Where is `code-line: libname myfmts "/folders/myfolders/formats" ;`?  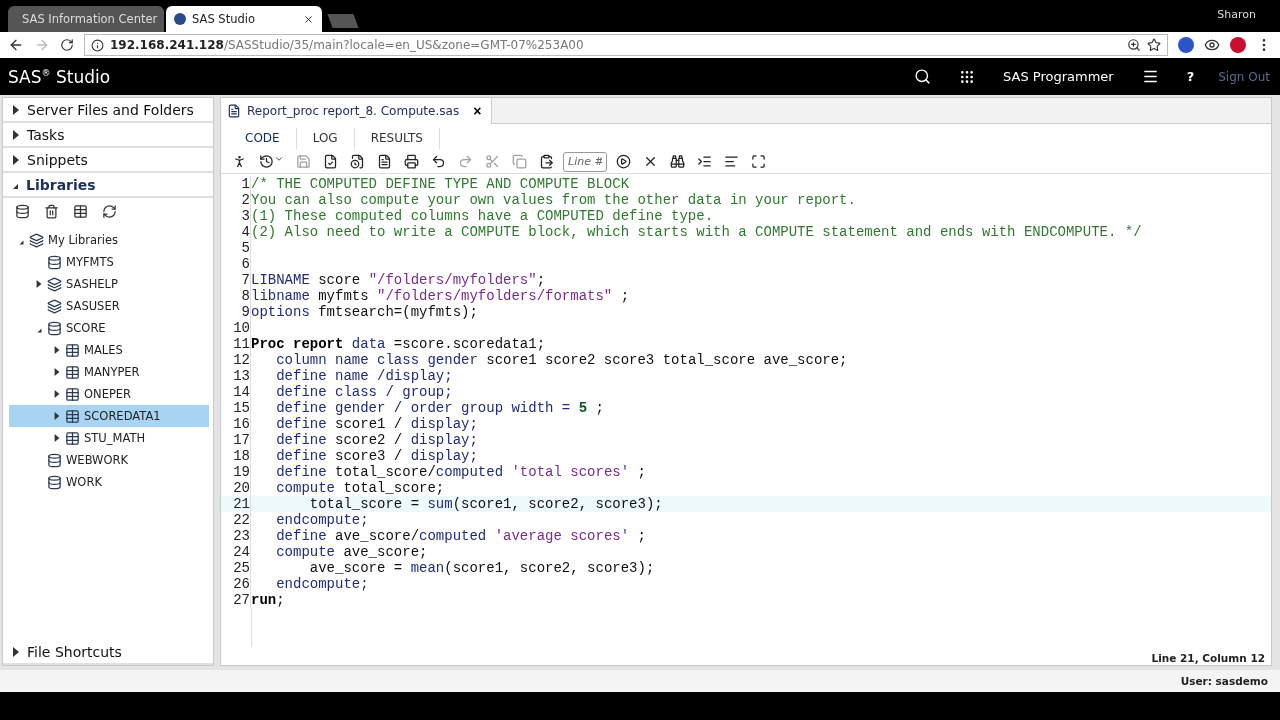 code-line: libname myfmts "/folders/myfolders/formats" ; is located at coordinates (440, 296).